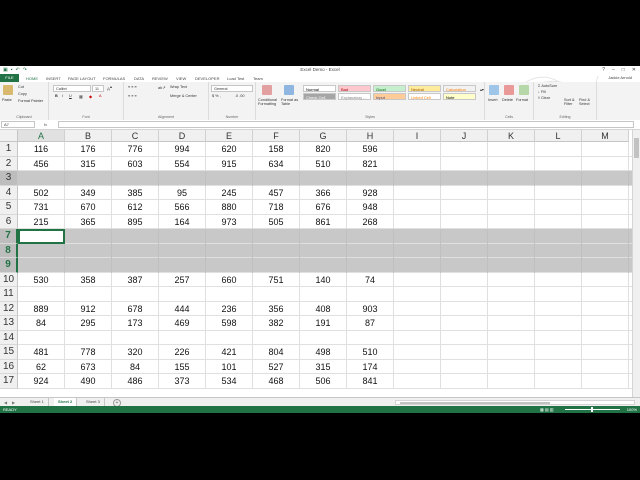 This screenshot has width=640, height=480. What do you see at coordinates (558, 163) in the screenshot?
I see `cell-l2` at bounding box center [558, 163].